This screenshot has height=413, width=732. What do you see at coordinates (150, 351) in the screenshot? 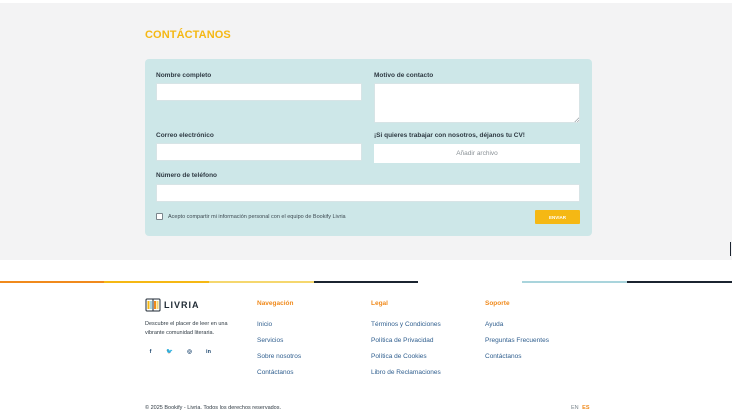
I see `facebook-icon: f` at bounding box center [150, 351].